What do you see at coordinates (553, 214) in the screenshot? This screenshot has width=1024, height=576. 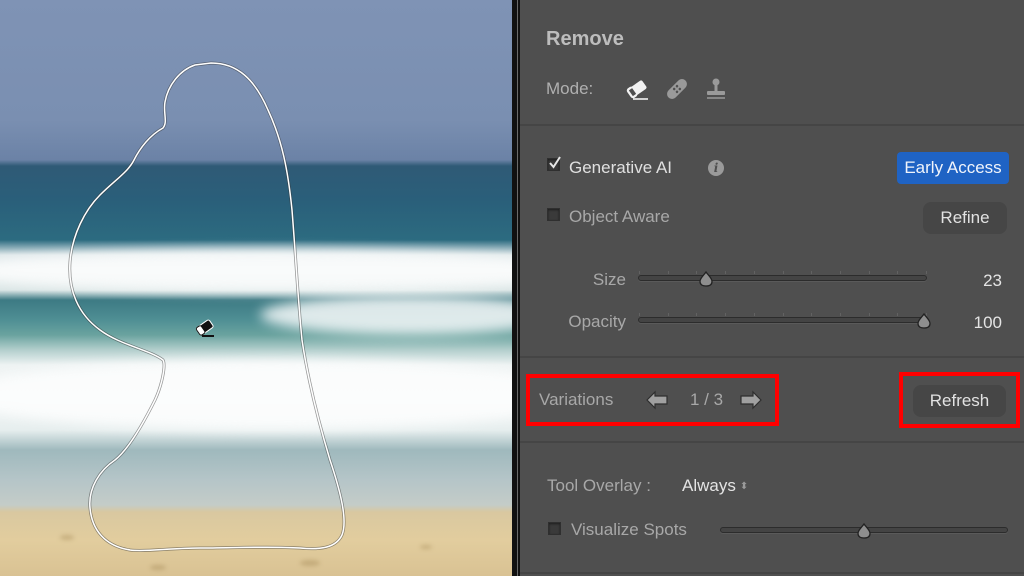 I see `object-aware-checkbox` at bounding box center [553, 214].